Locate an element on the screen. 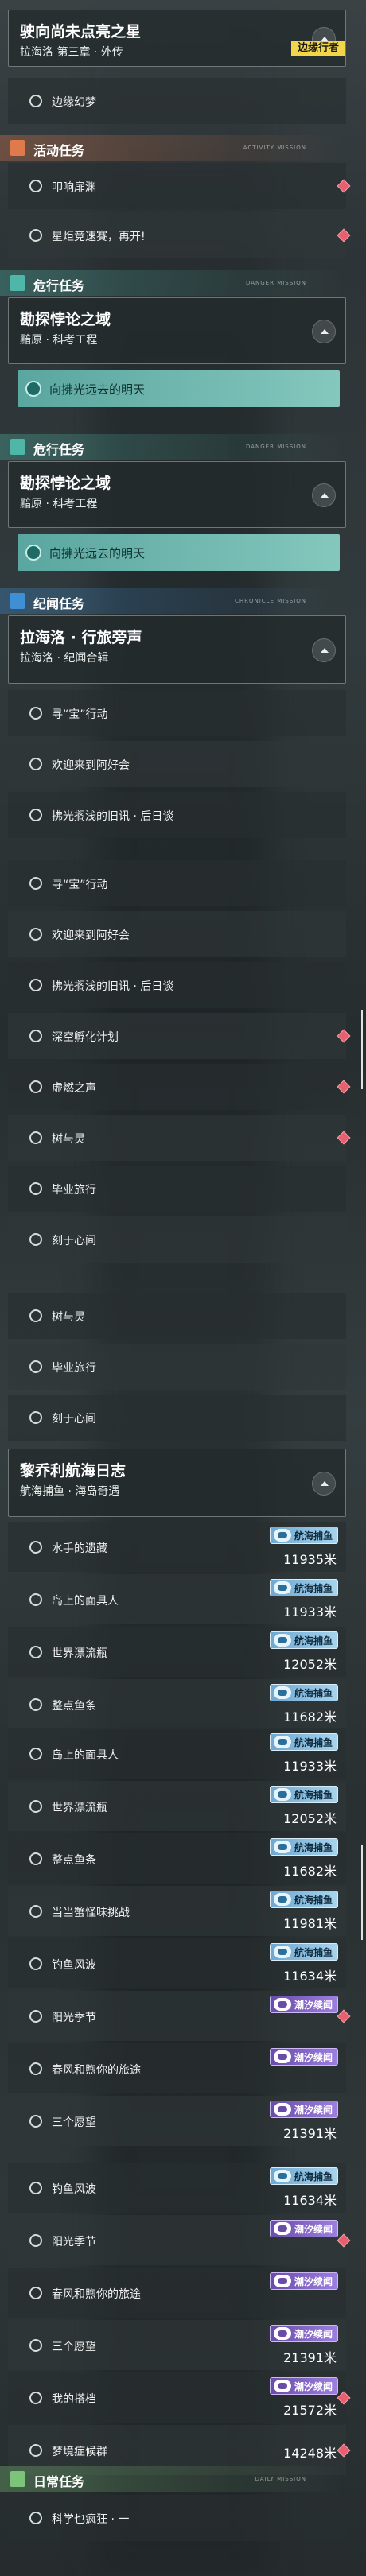 Image resolution: width=366 pixels, height=2576 pixels. danger-card-title: 勘探悖论之域 is located at coordinates (65, 483).